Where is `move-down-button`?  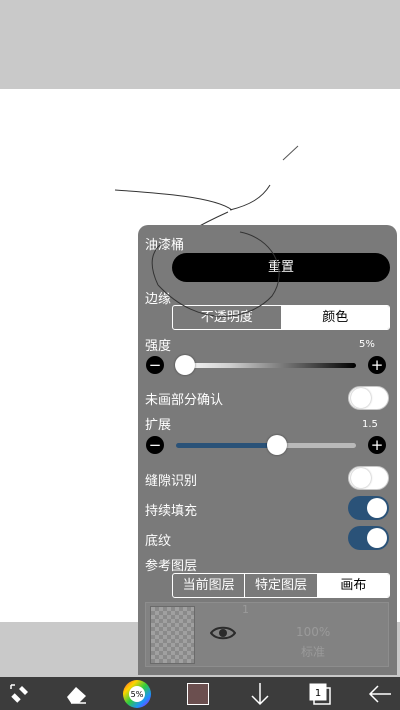
move-down-button is located at coordinates (260, 693).